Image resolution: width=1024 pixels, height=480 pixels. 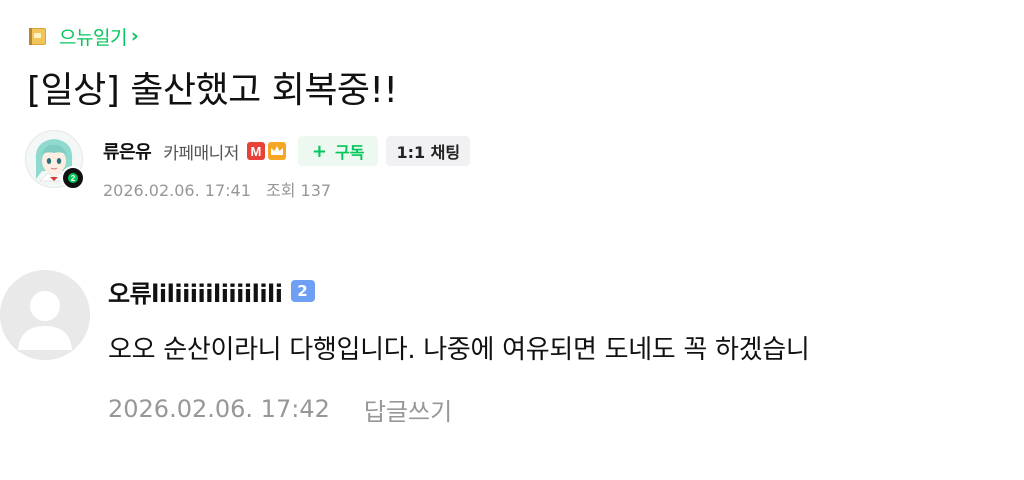 What do you see at coordinates (55, 160) in the screenshot?
I see `author-avatar-wrap: 2` at bounding box center [55, 160].